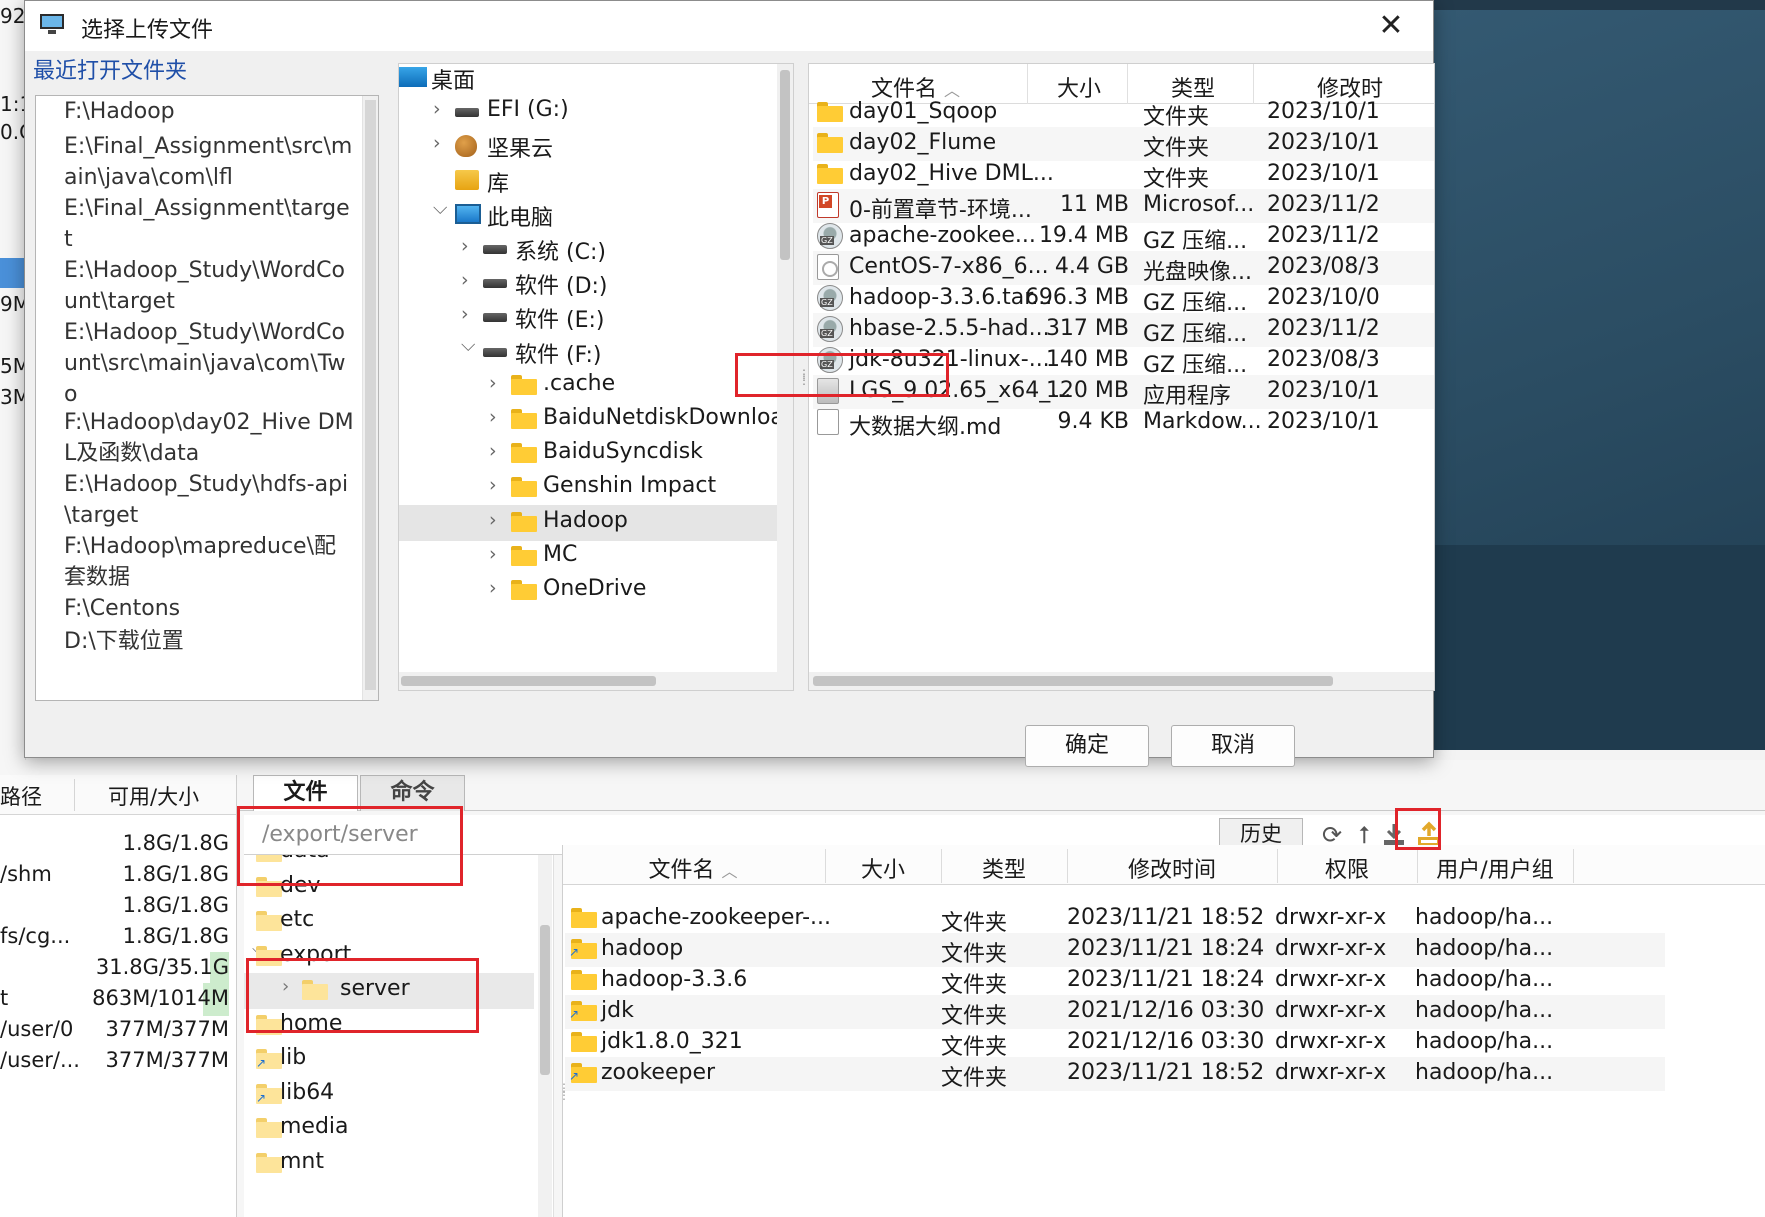 This screenshot has height=1217, width=1765. Describe the element at coordinates (1123, 237) in the screenshot. I see `file-row: apache-zookee...19.4 MBGZ 压缩...2023/11/2` at that location.